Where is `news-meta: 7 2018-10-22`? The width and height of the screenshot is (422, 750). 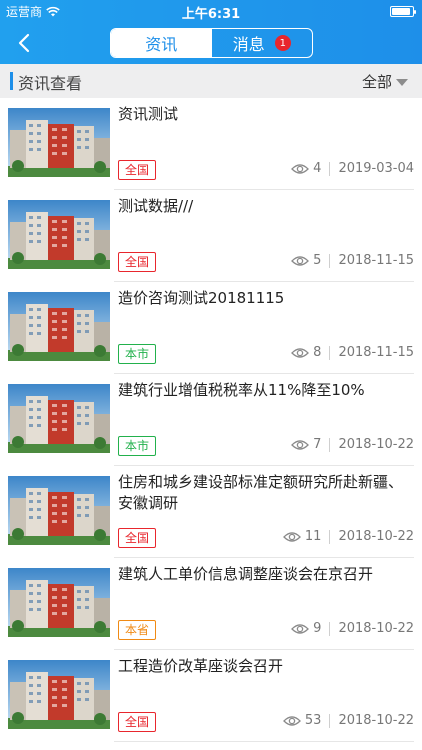 news-meta: 7 2018-10-22 is located at coordinates (352, 444).